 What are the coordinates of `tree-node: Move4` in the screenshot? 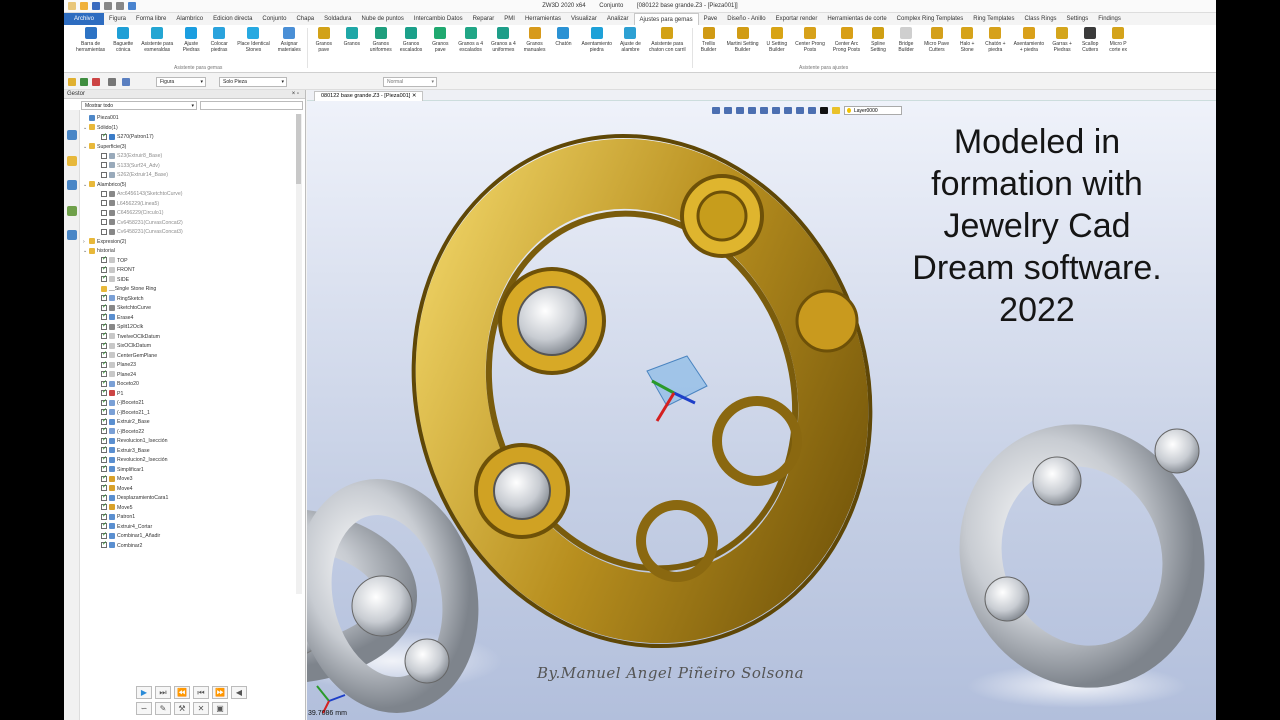 It's located at (188, 489).